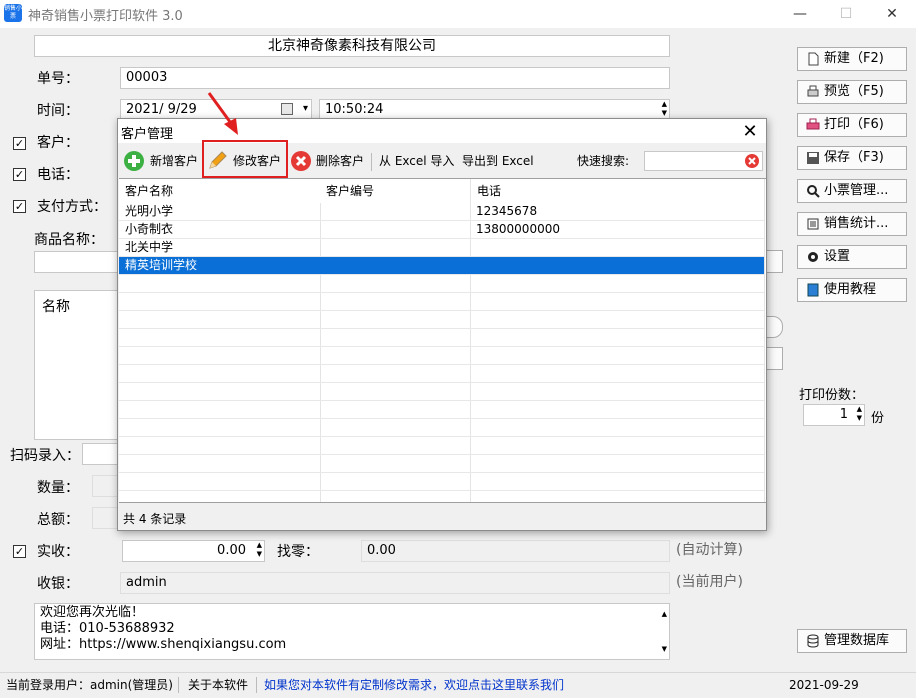 This screenshot has width=916, height=698. I want to click on column-header-name: 客户名称, so click(219, 191).